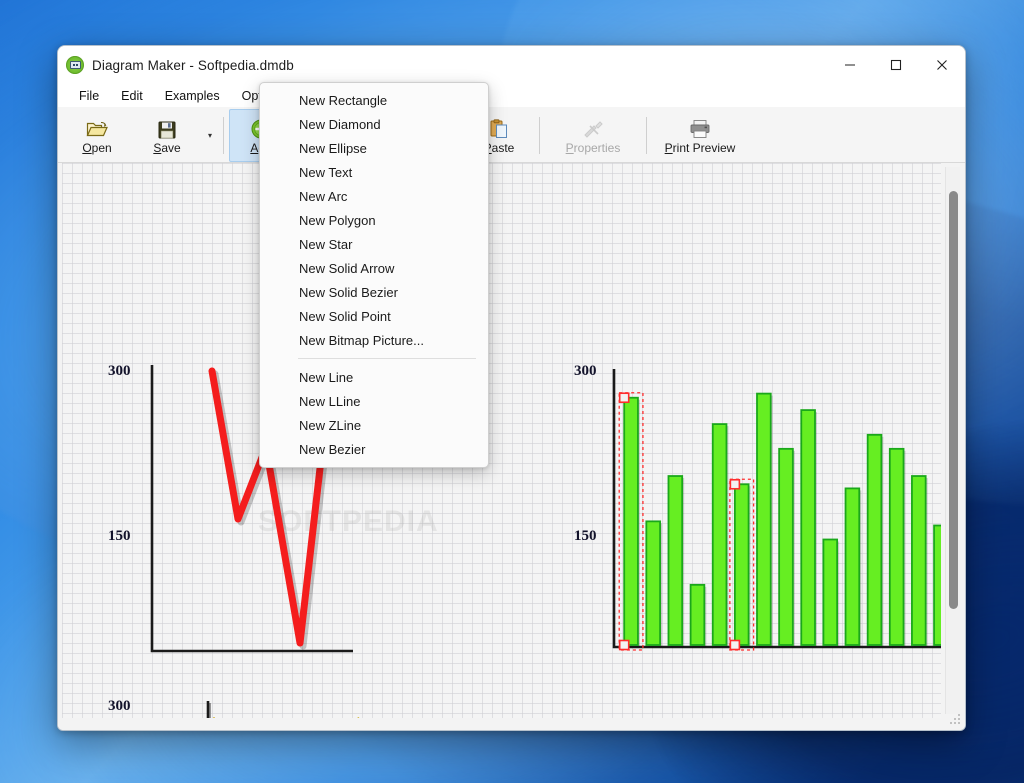  I want to click on add-menu-item: New Star, so click(374, 244).